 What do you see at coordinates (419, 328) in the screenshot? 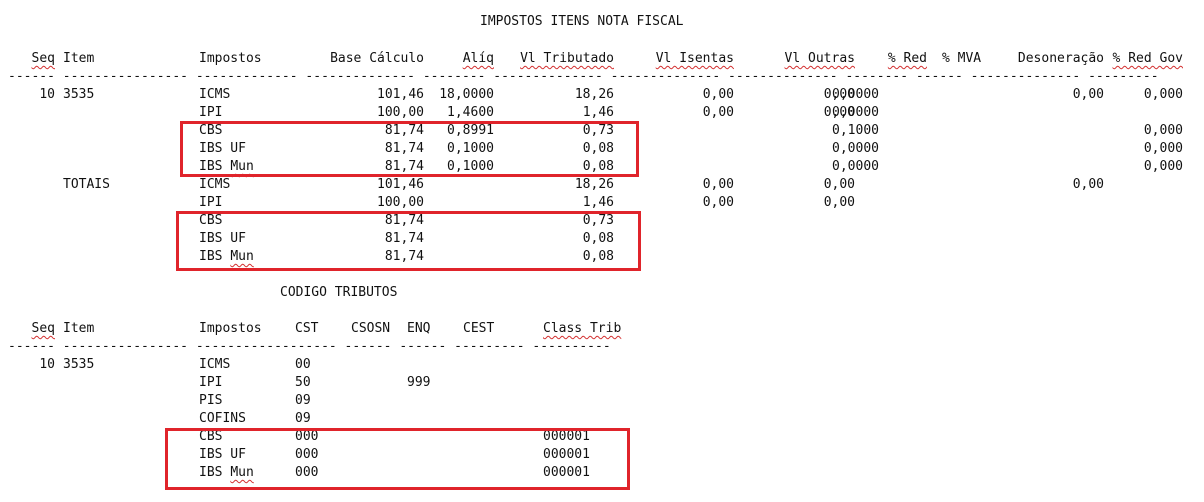
I see `codigo-header-enq: ENQ` at bounding box center [419, 328].